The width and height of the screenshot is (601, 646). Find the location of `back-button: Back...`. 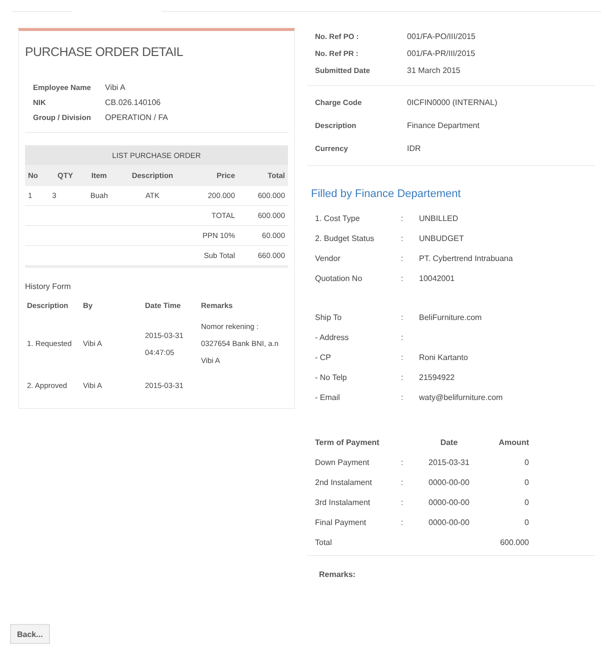

back-button: Back... is located at coordinates (30, 634).